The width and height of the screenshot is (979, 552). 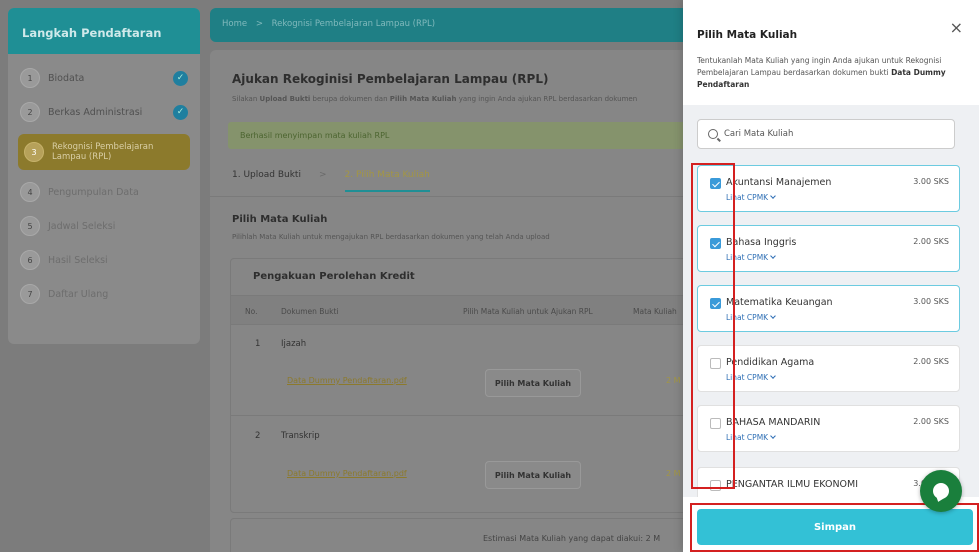 I want to click on tab-upload-bukti: 1. Upload Bukti, so click(x=266, y=181).